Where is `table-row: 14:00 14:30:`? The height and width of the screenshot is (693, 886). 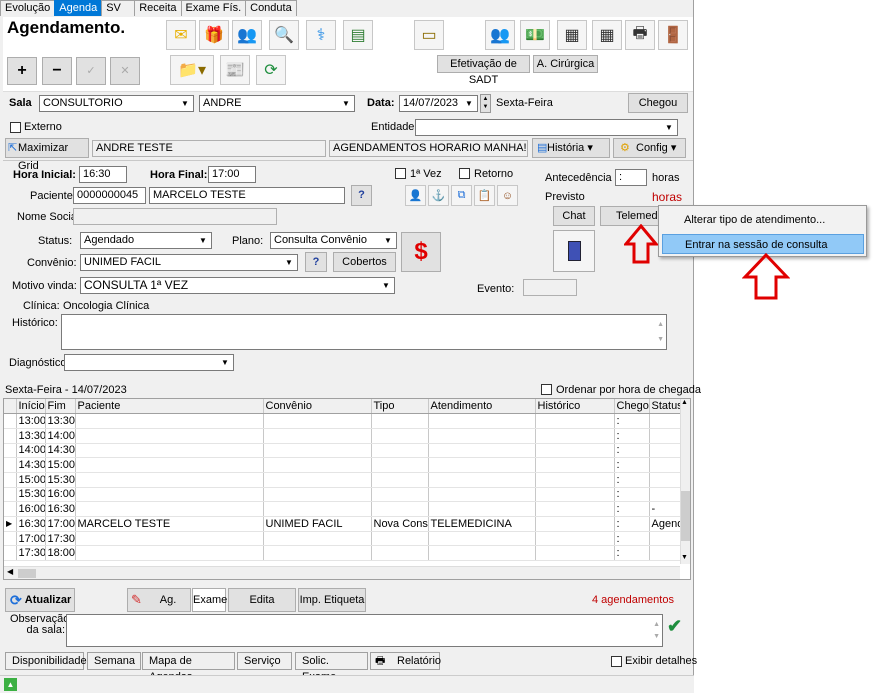
table-row: 14:00 14:30: is located at coordinates (342, 451).